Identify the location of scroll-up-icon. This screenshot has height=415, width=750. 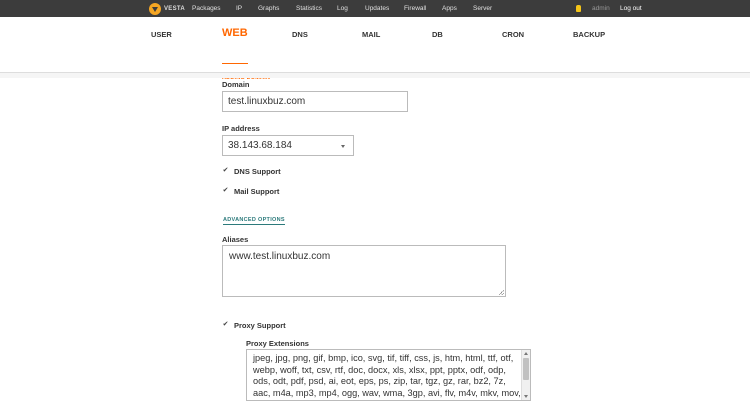
(526, 353).